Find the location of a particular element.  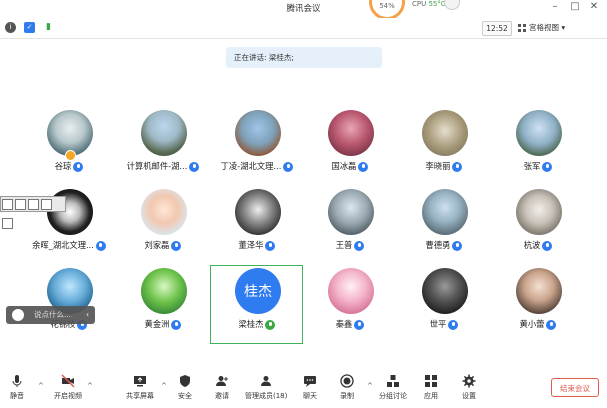

signal-icon: ▮ is located at coordinates (48, 27).